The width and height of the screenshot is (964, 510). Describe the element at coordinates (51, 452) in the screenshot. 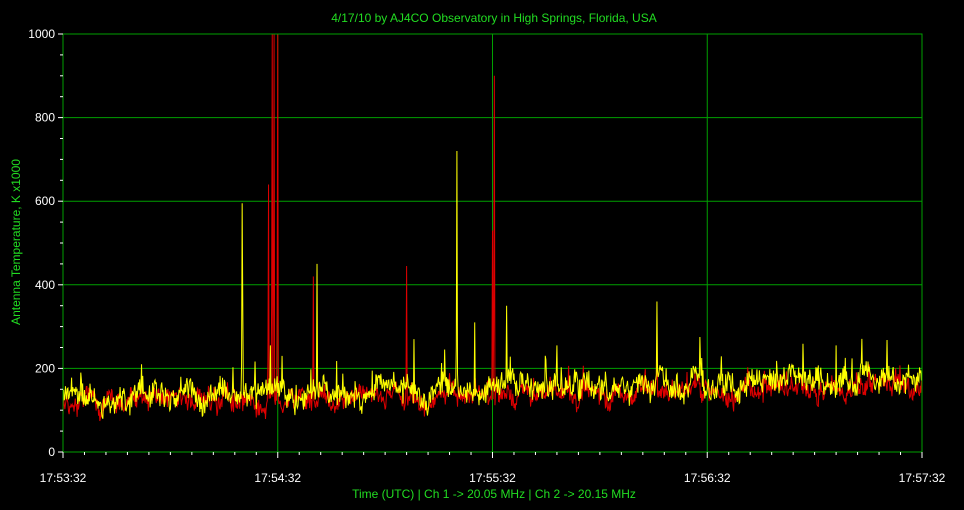

I see `y-tick-label: 0` at that location.